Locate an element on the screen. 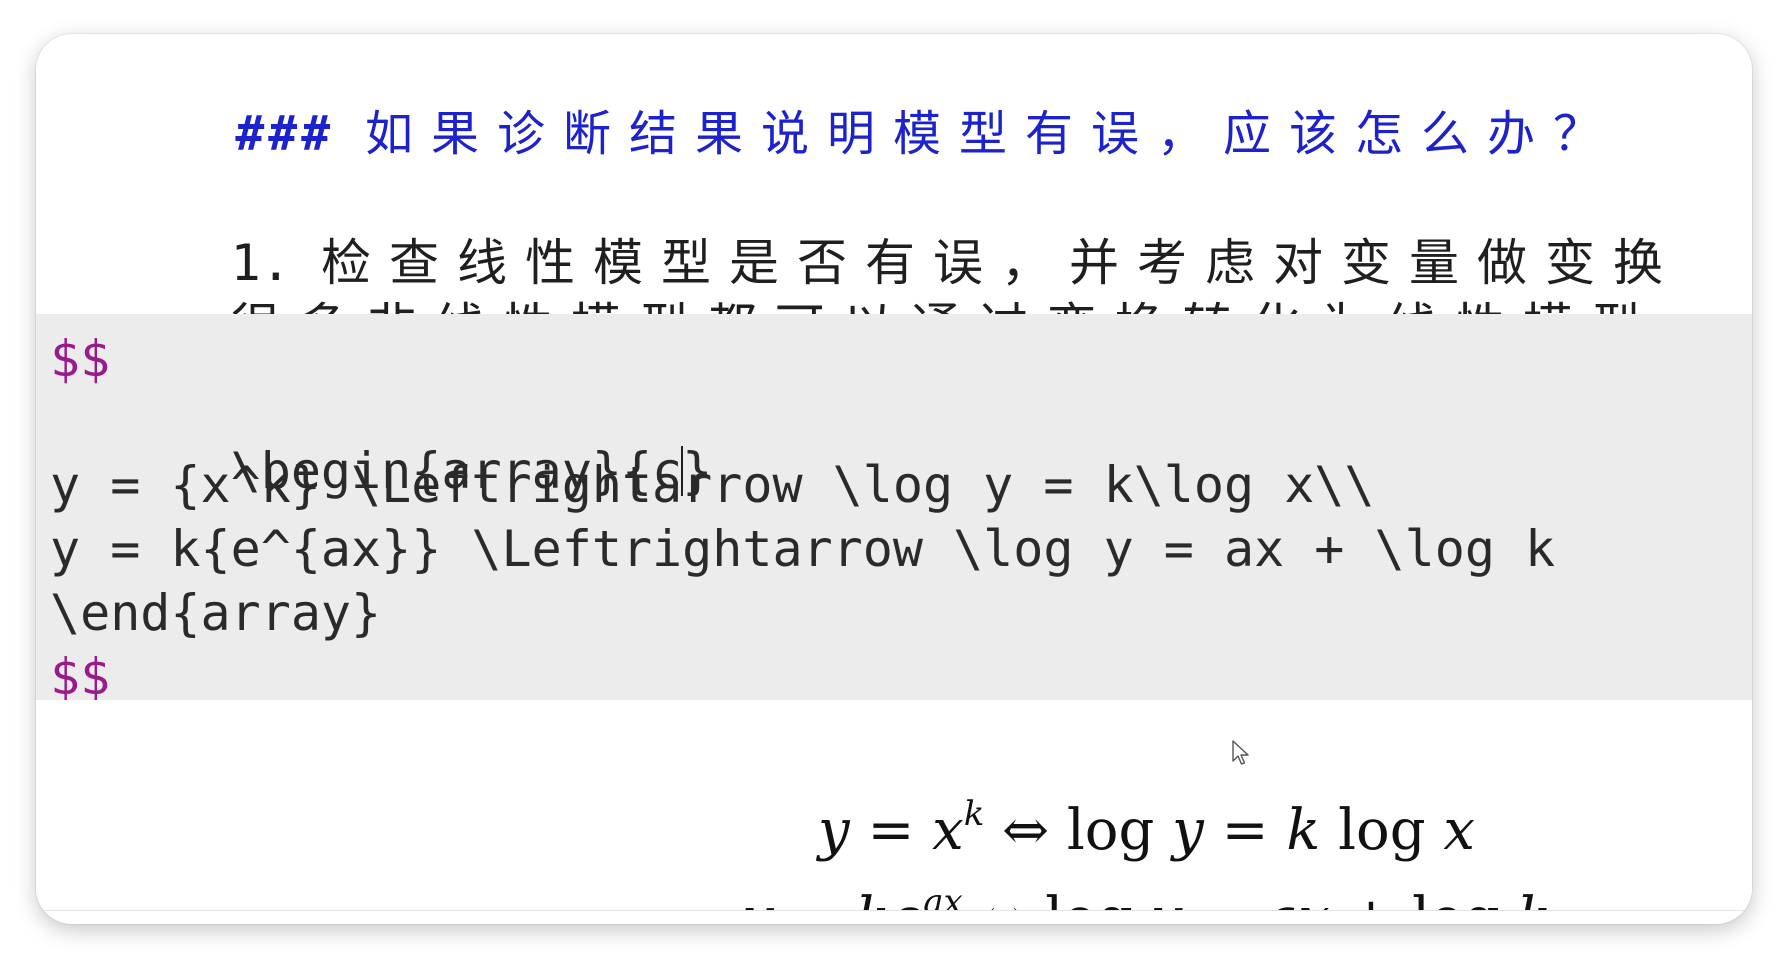 The image size is (1788, 968). eq1-equals: = is located at coordinates (891, 830).